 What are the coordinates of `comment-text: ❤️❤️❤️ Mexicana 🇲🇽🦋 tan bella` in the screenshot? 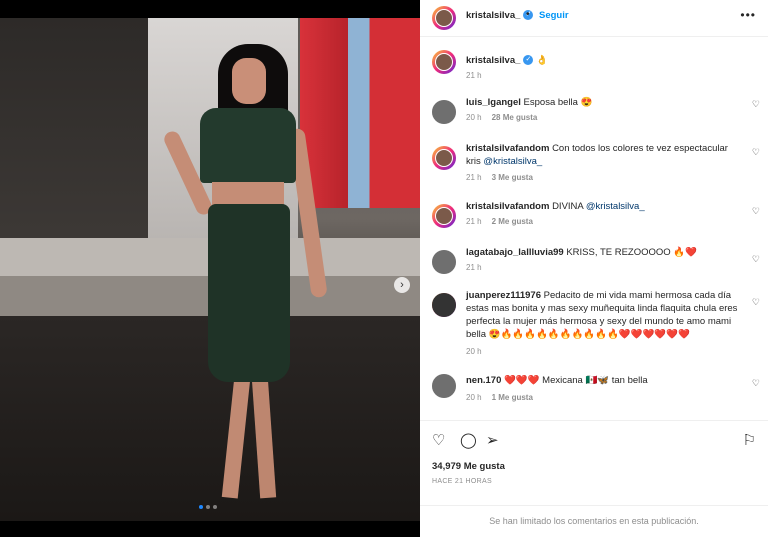 It's located at (576, 380).